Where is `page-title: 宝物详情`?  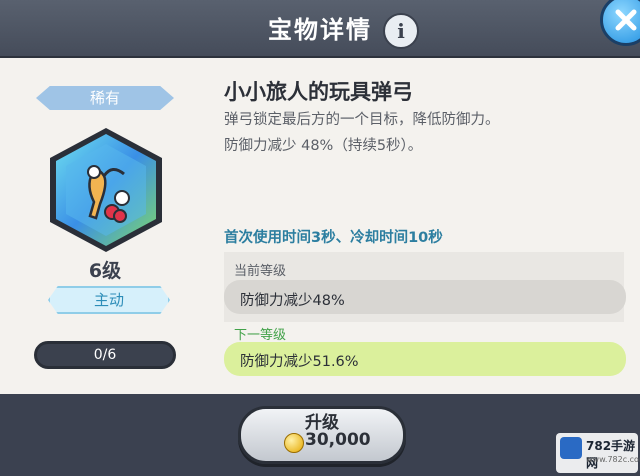
page-title: 宝物详情 is located at coordinates (320, 30).